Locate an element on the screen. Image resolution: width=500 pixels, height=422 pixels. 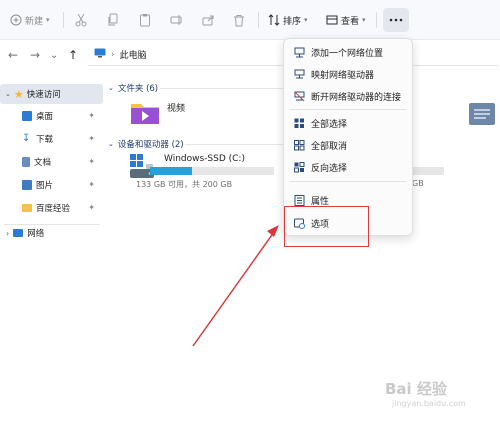
baidu-watermark: Bai 经验 is located at coordinates (416, 389).